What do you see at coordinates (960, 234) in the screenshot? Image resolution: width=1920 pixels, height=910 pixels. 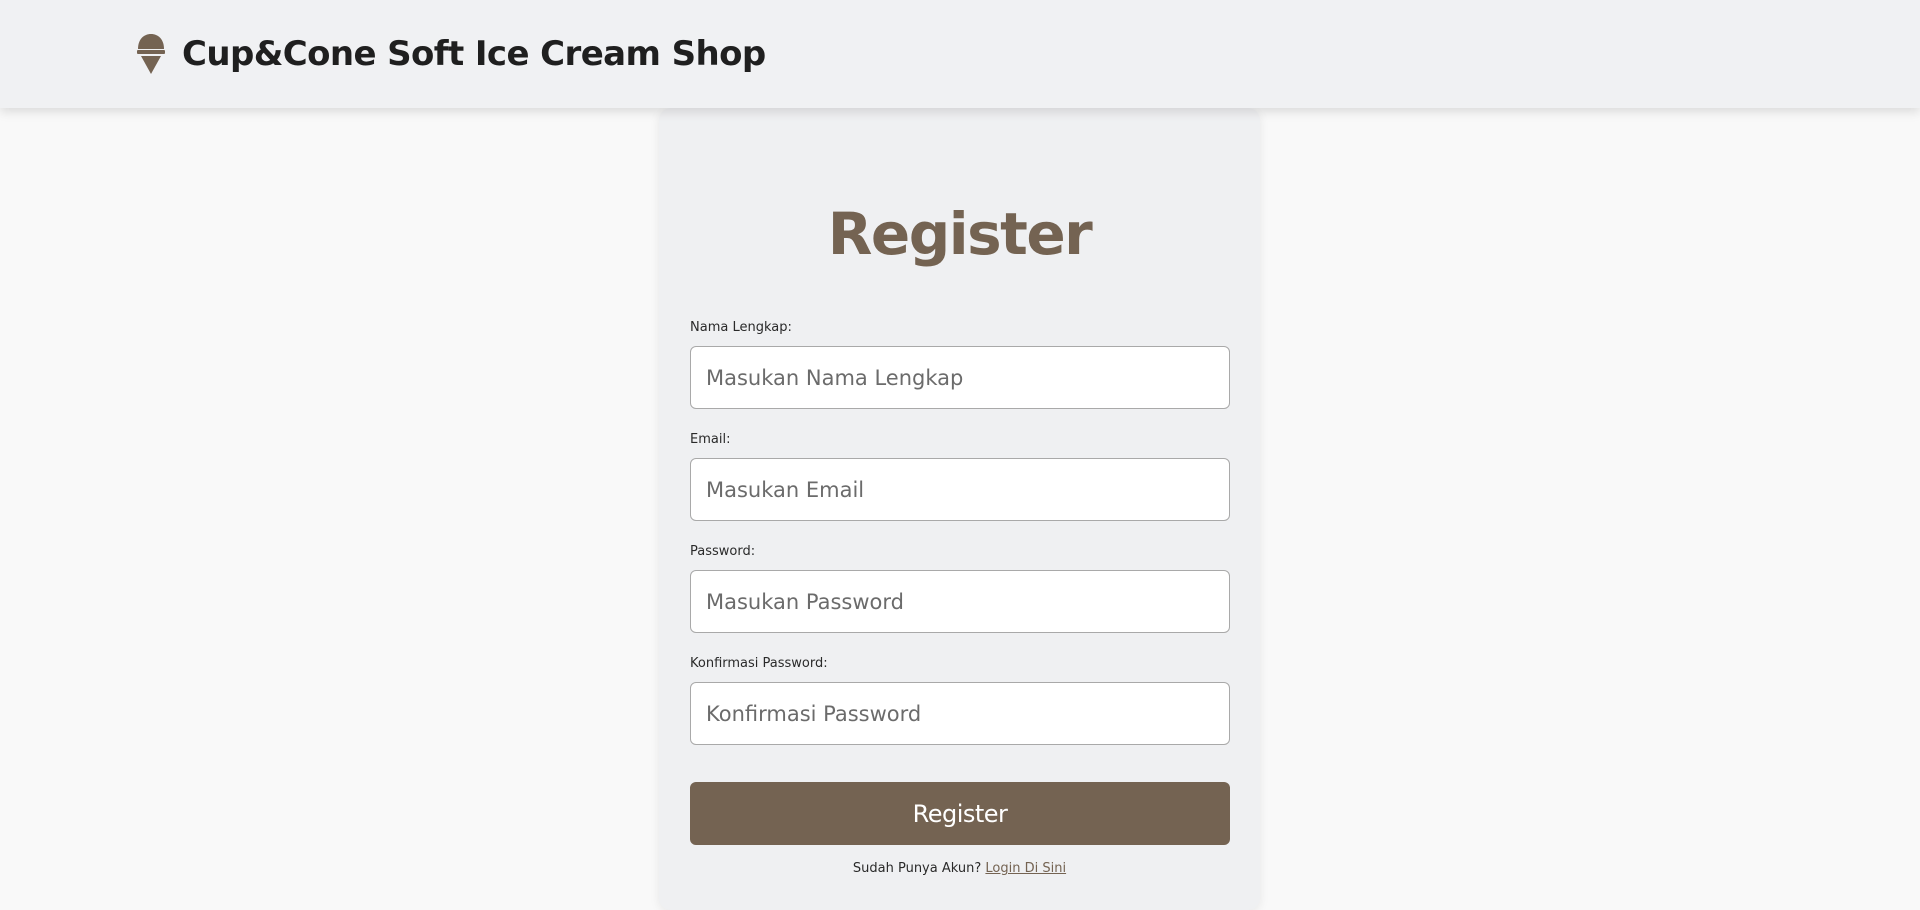 I see `page-title: Register` at bounding box center [960, 234].